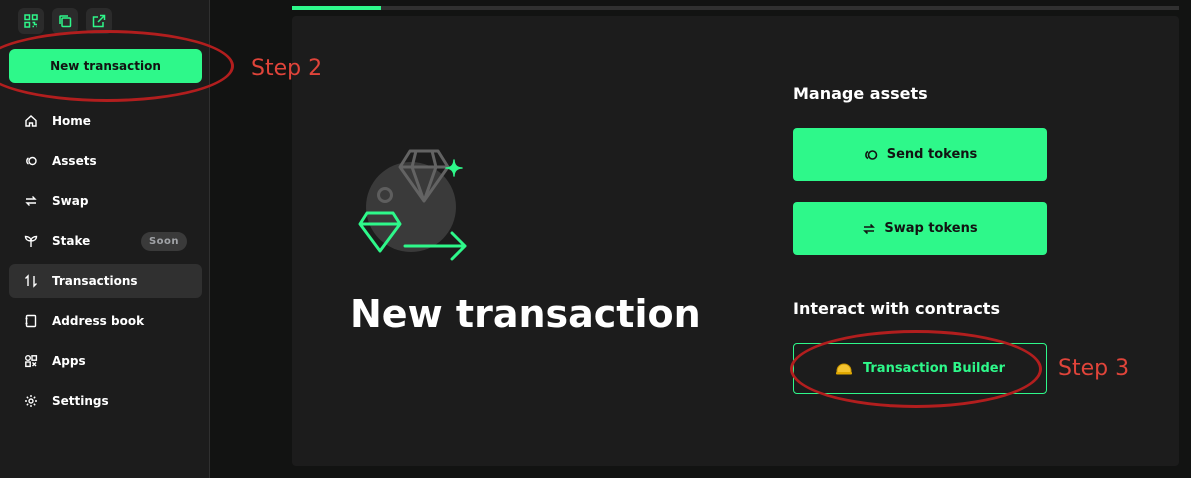  I want to click on soon-badge: Soon, so click(163, 241).